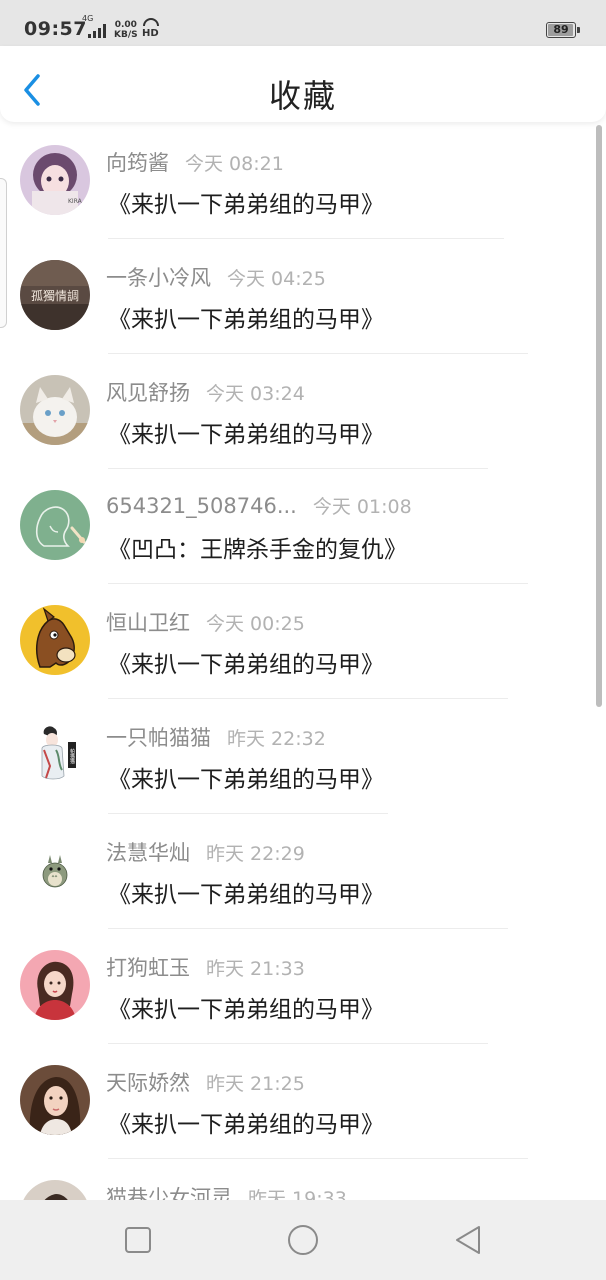 This screenshot has width=606, height=1280. I want to click on list-item: 帕猫猫 一只帕猫猫 昨天 22:32 《来扒一下弟弟组的马甲》, so click(303, 757).